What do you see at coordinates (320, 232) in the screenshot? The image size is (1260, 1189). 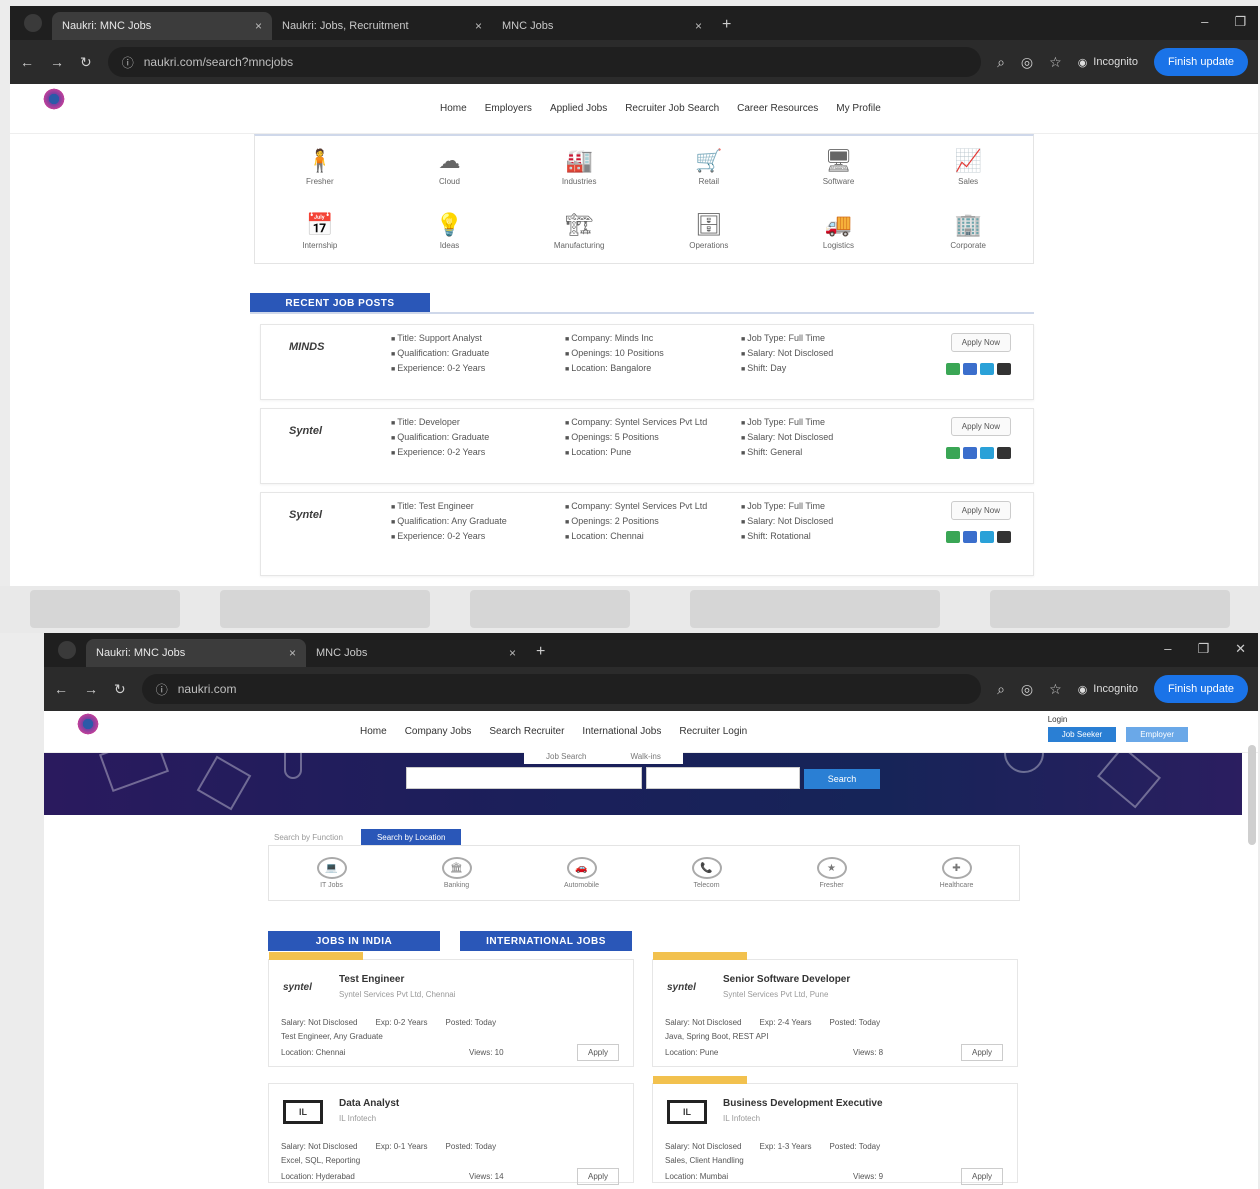 I see `category-item: 📅 Internship` at bounding box center [320, 232].